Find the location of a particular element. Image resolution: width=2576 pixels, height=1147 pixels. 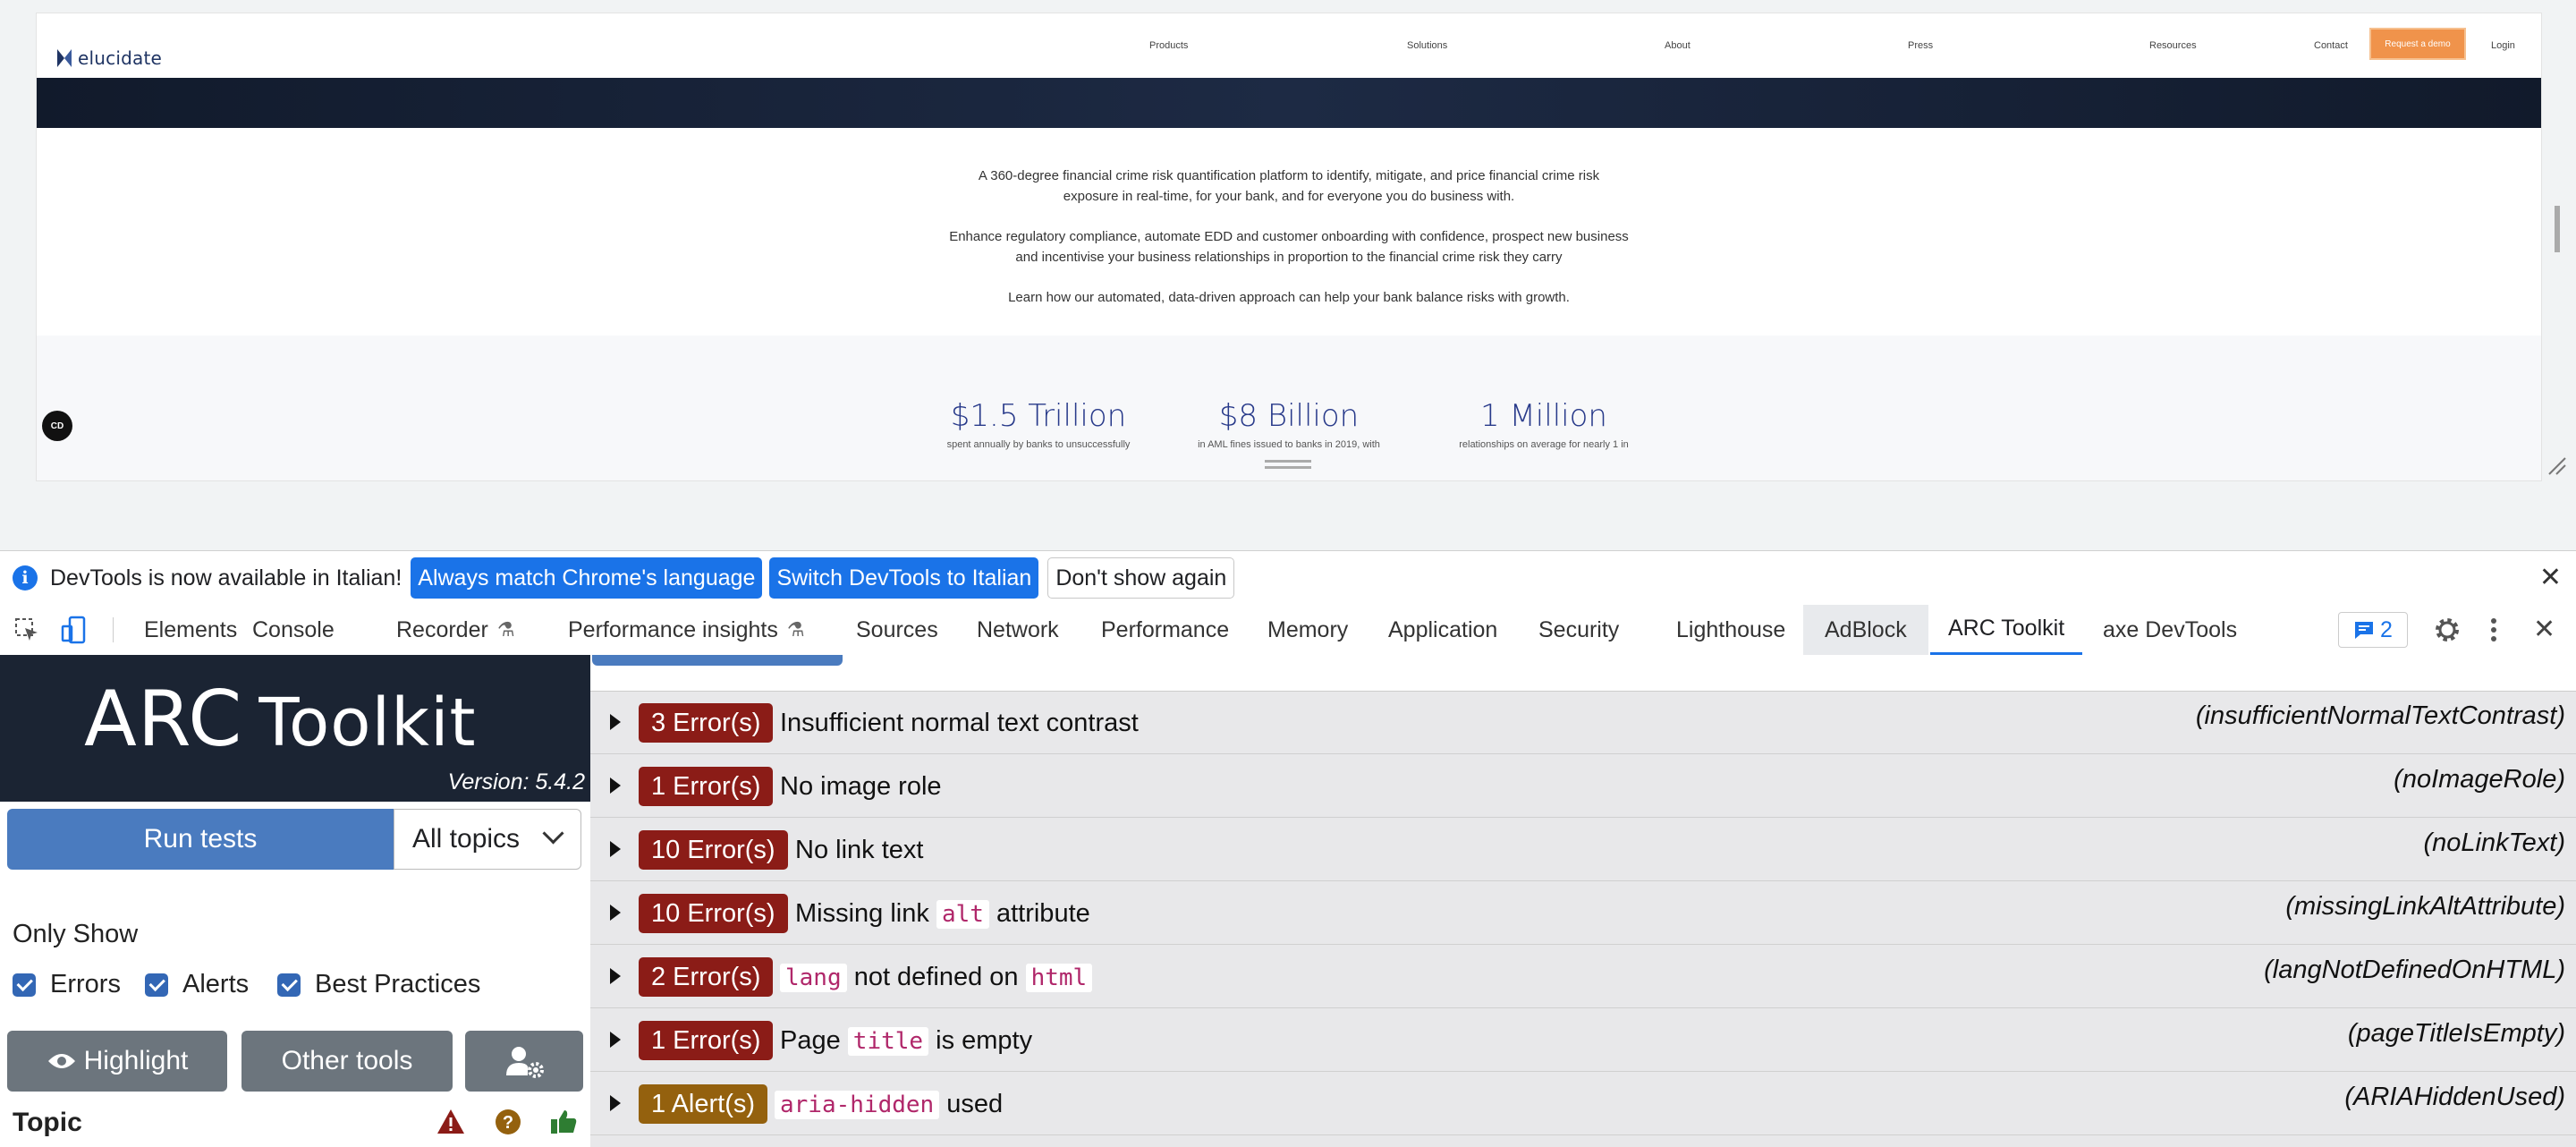

tab-arc-toolkit: ARC Toolkit is located at coordinates (2006, 630).